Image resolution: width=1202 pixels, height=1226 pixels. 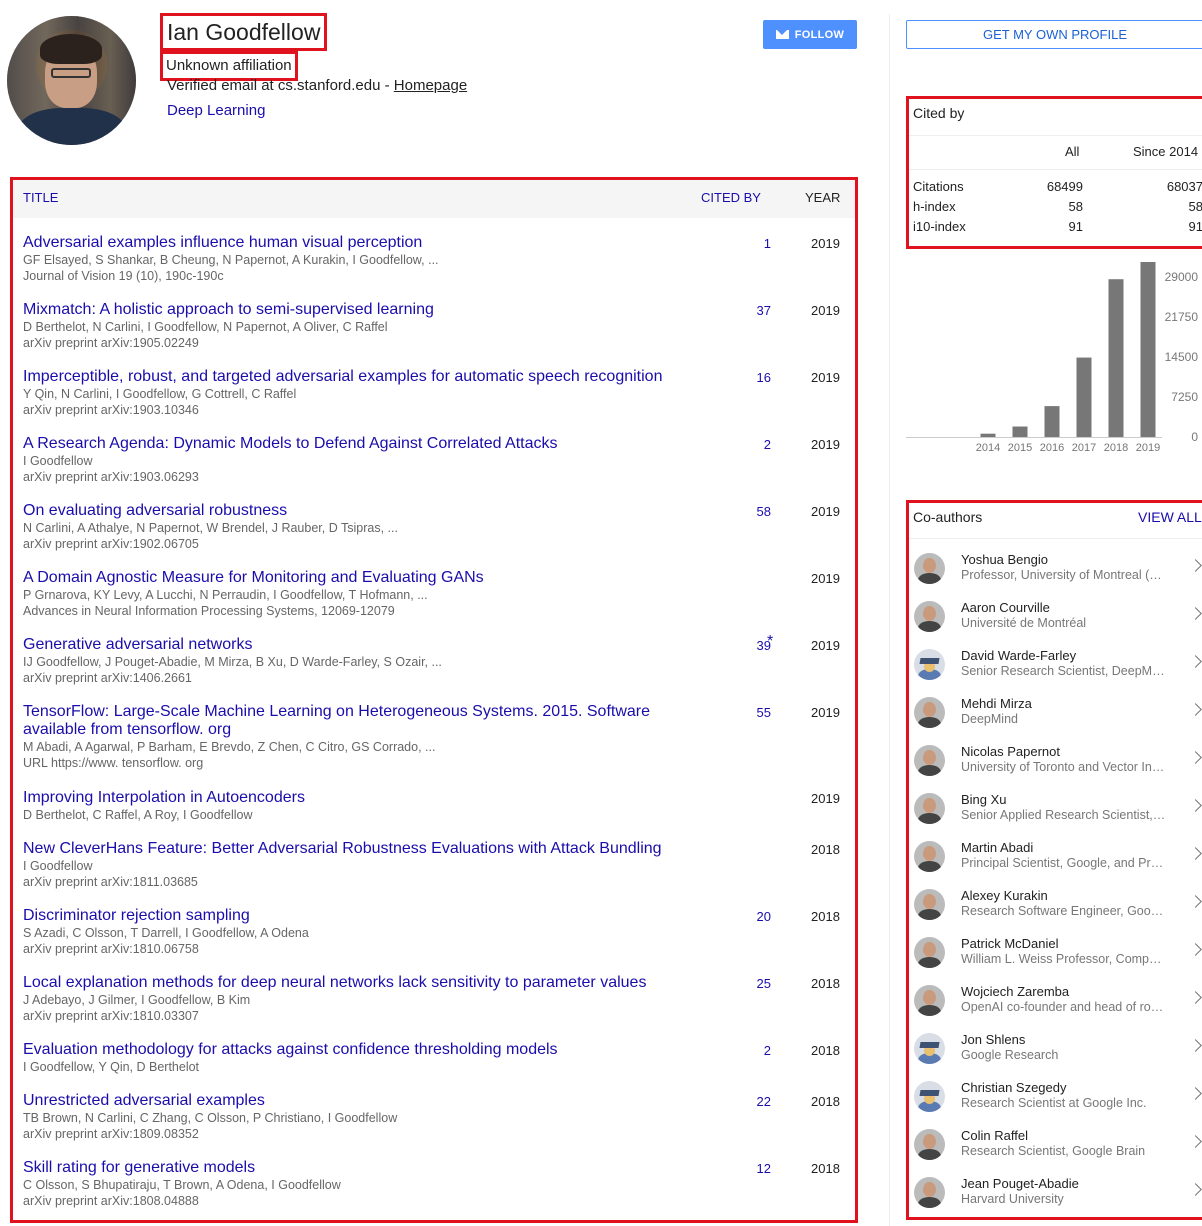 What do you see at coordinates (731, 310) in the screenshot?
I see `cited-by-count-link: 37` at bounding box center [731, 310].